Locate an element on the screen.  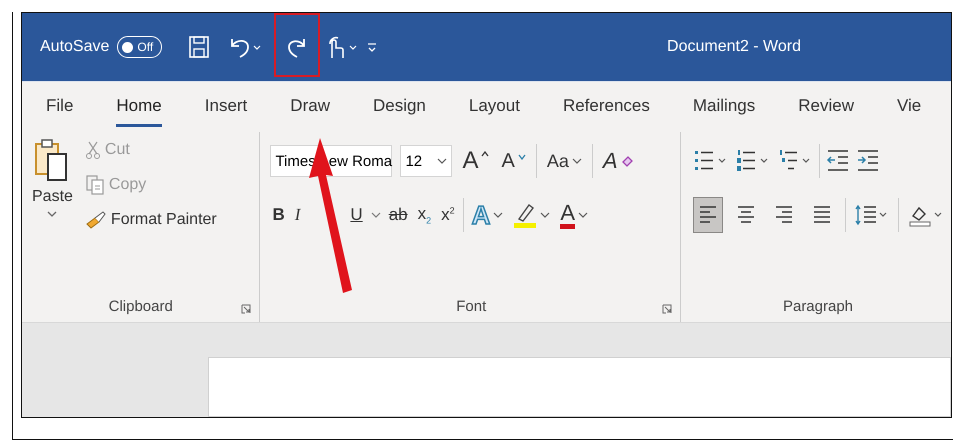
highlight-button is located at coordinates (531, 215).